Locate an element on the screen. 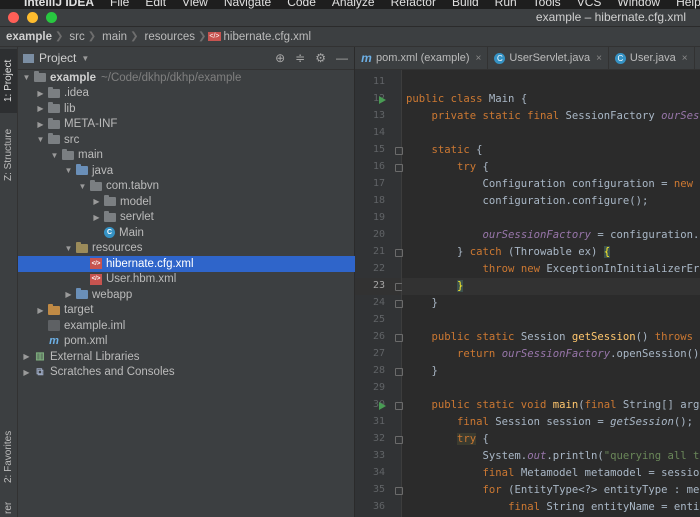  tree-item: </> User.hbm.xml is located at coordinates (215, 280).